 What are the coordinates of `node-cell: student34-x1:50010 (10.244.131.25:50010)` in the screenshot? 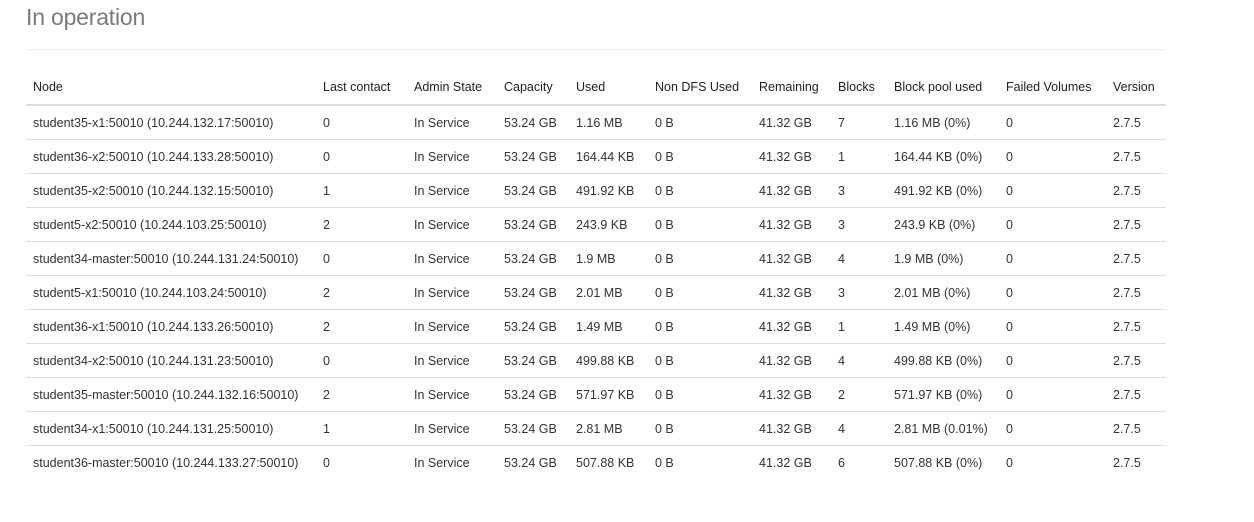 It's located at (171, 428).